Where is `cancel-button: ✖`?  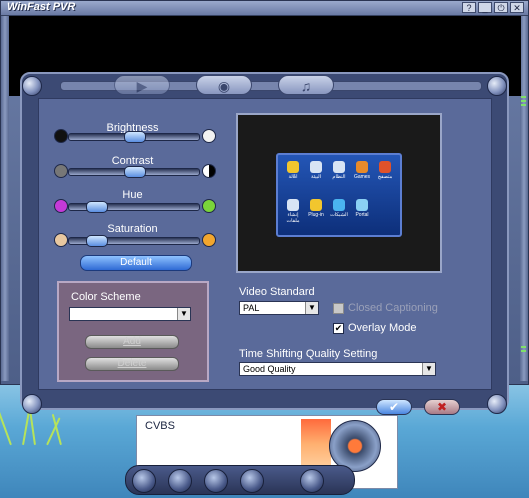
cancel-button: ✖ is located at coordinates (442, 407).